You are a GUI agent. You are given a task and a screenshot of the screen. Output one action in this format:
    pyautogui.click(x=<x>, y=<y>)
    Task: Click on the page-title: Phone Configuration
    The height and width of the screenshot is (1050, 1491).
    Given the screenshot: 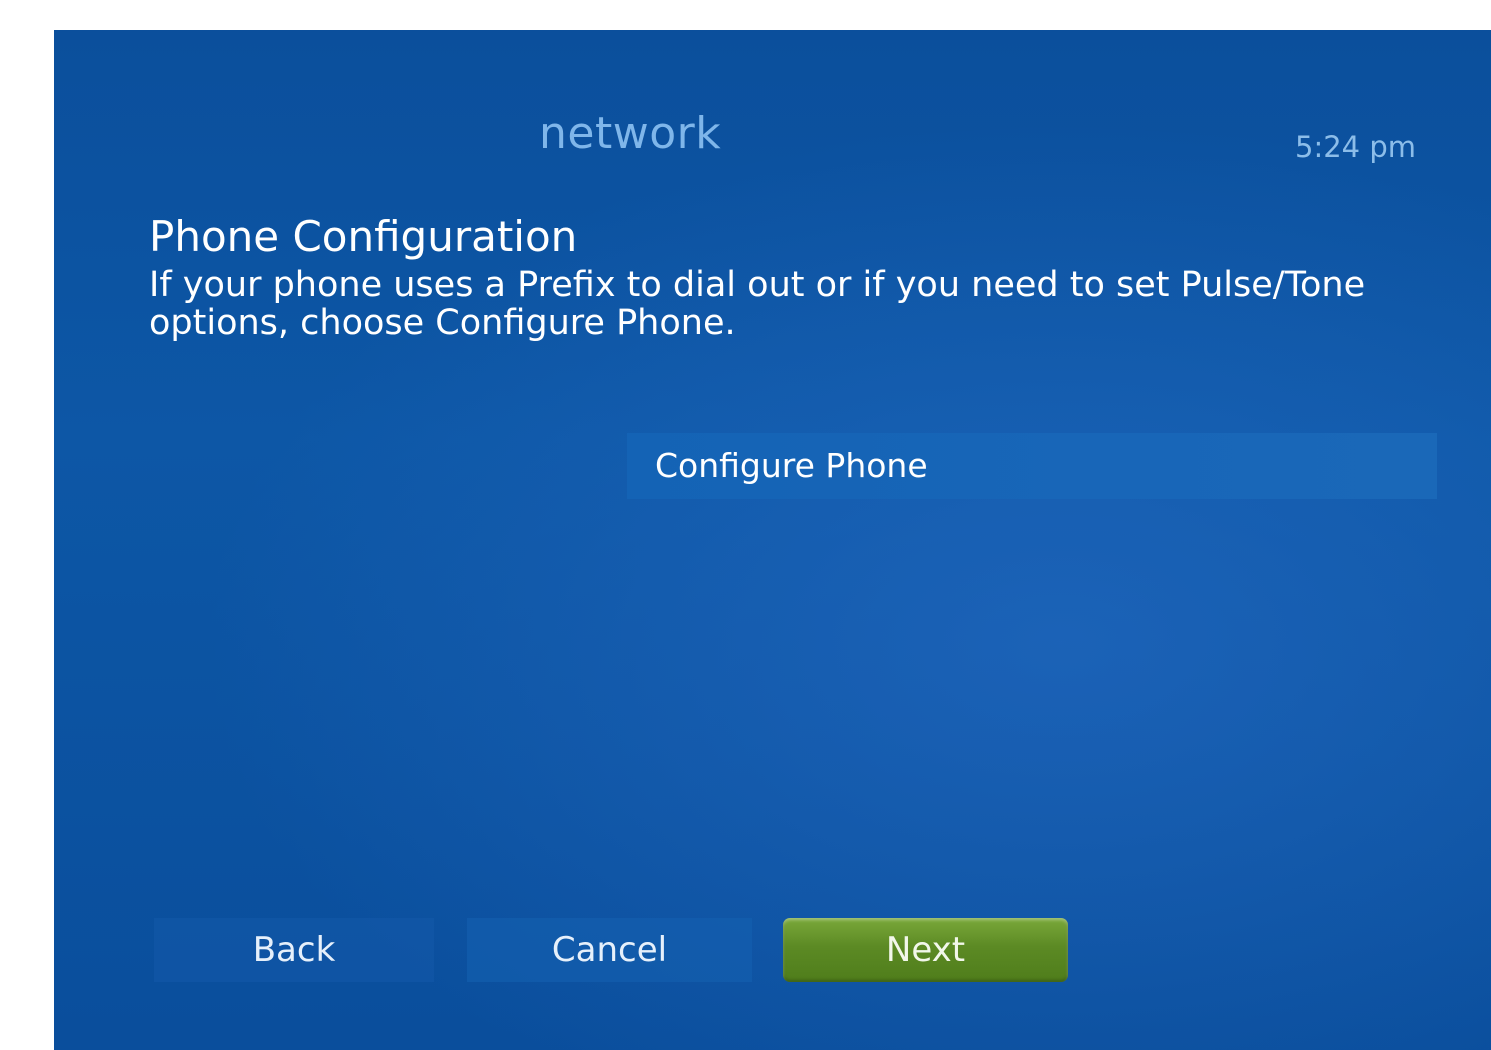 What is the action you would take?
    pyautogui.click(x=363, y=236)
    